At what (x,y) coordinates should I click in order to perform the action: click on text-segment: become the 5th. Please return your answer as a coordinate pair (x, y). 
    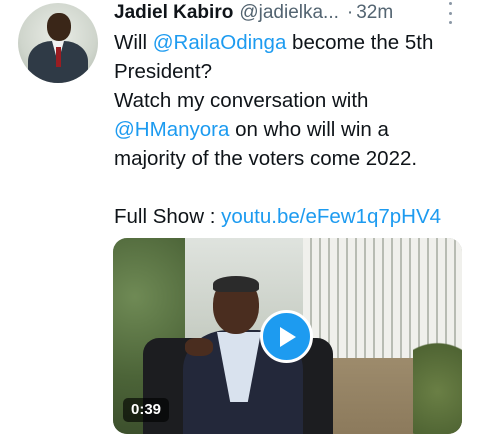
    Looking at the image, I should click on (360, 42).